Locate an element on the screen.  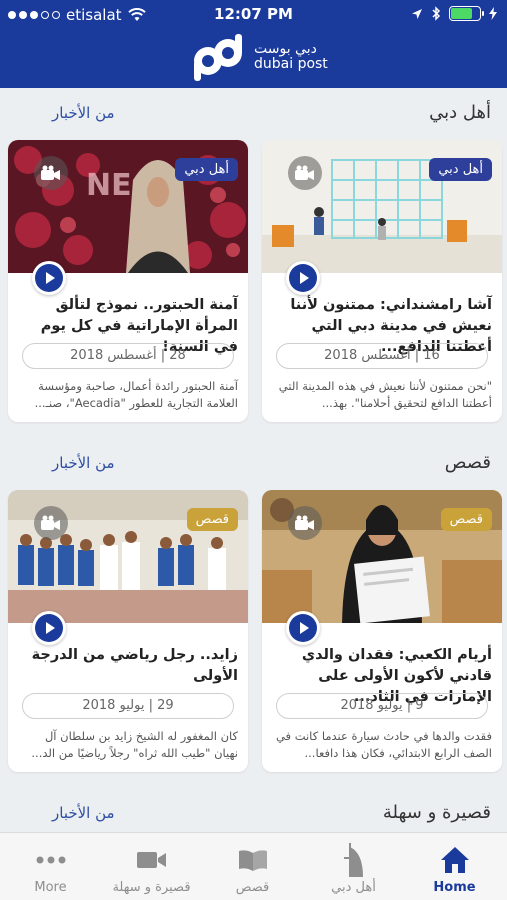
tab-label: More is located at coordinates (50, 887).